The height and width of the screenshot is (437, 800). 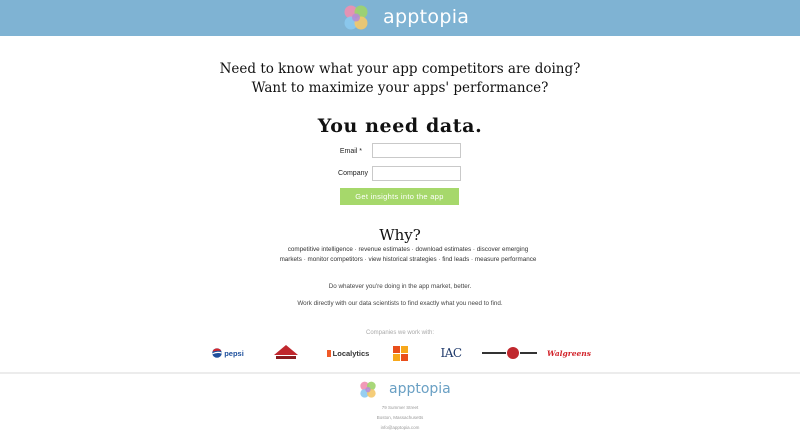 I want to click on logo-right-bar-icon, so click(x=528, y=353).